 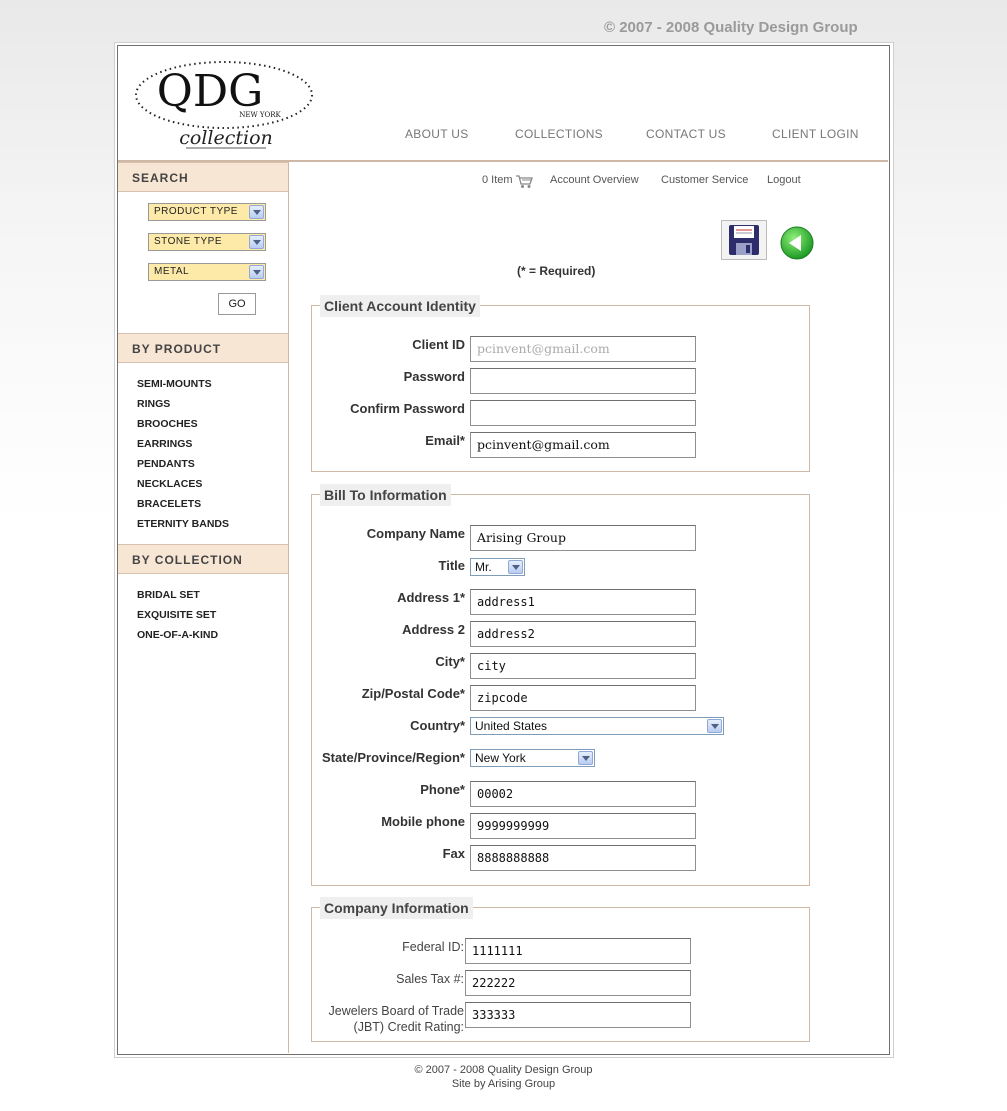 What do you see at coordinates (169, 484) in the screenshot?
I see `product-link-necklaces: NECKLACES` at bounding box center [169, 484].